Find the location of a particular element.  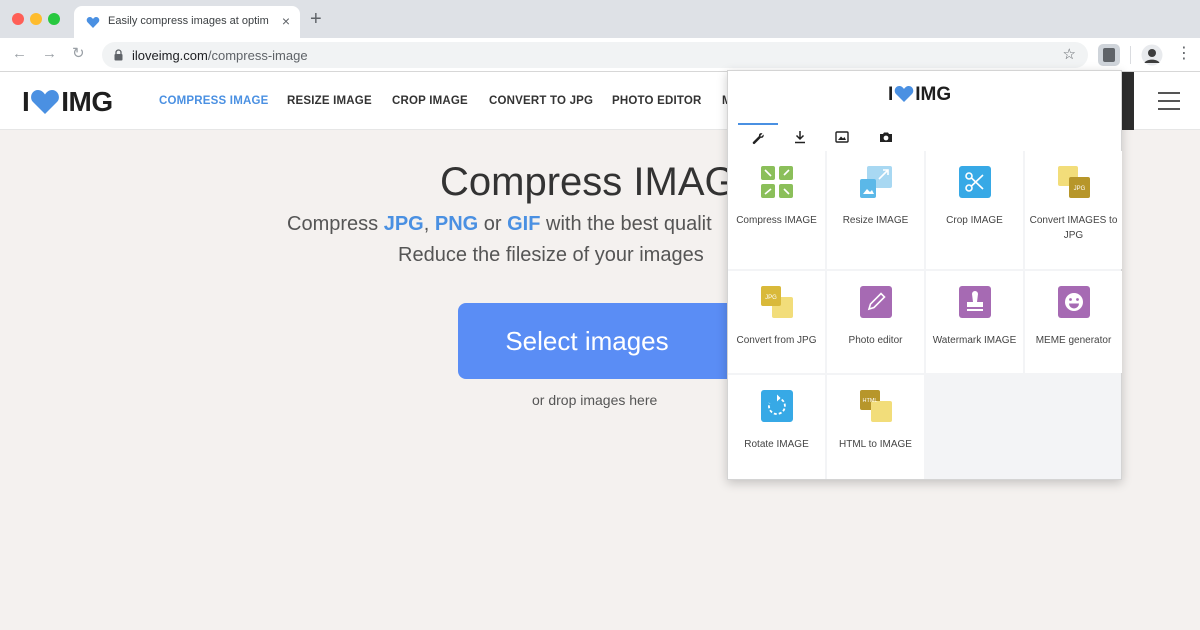

header-dark-block is located at coordinates (1127, 101).